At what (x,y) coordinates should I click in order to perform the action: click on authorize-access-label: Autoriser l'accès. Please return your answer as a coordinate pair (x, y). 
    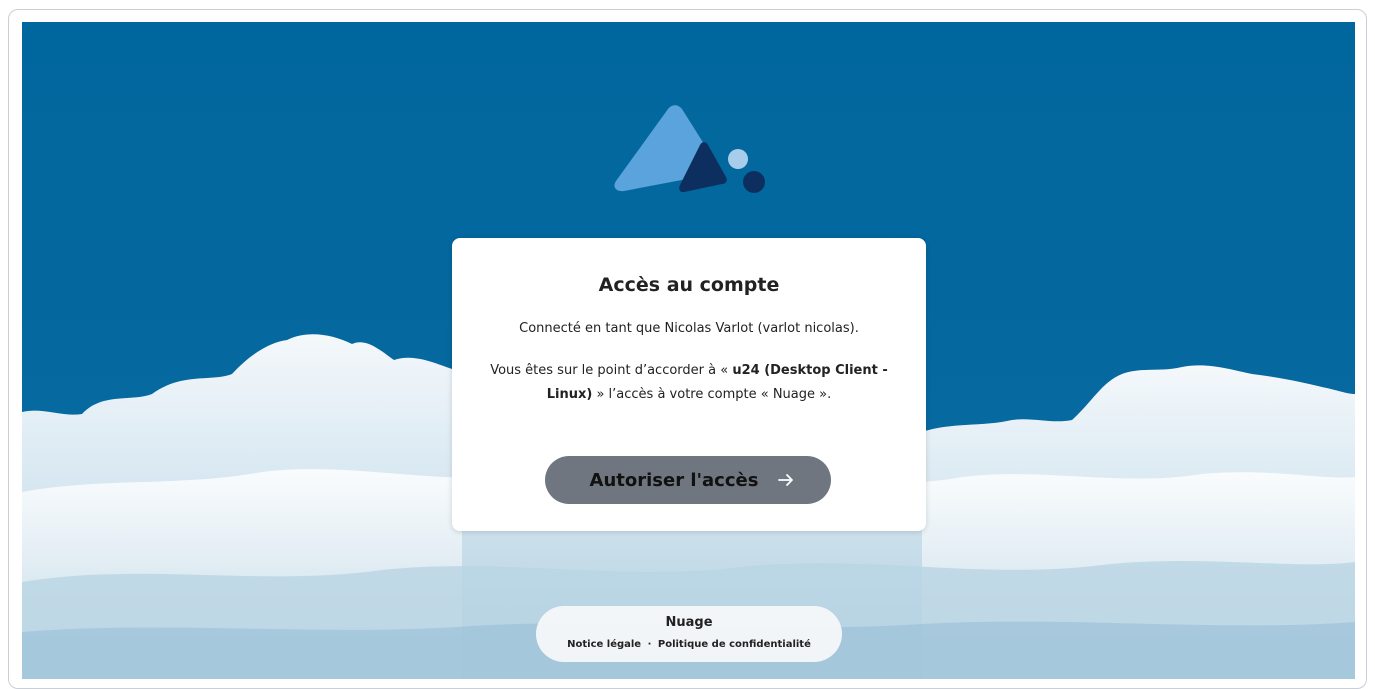
    Looking at the image, I should click on (674, 480).